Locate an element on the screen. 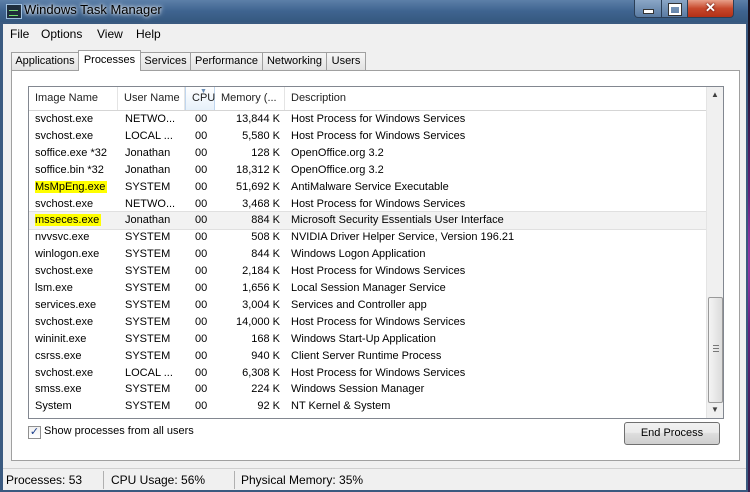  tab-users: Users is located at coordinates (346, 61).